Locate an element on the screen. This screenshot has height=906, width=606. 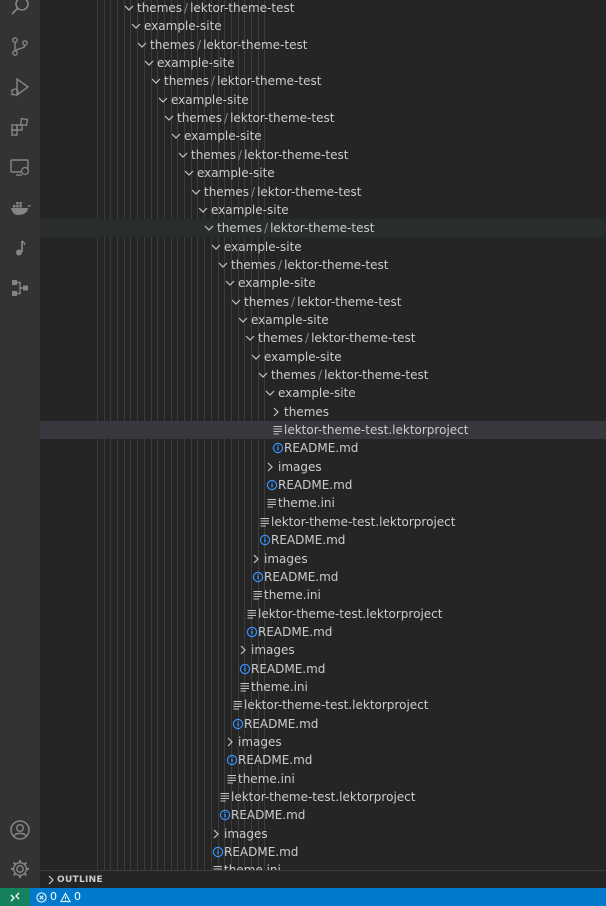
error-count: 0 is located at coordinates (53, 896).